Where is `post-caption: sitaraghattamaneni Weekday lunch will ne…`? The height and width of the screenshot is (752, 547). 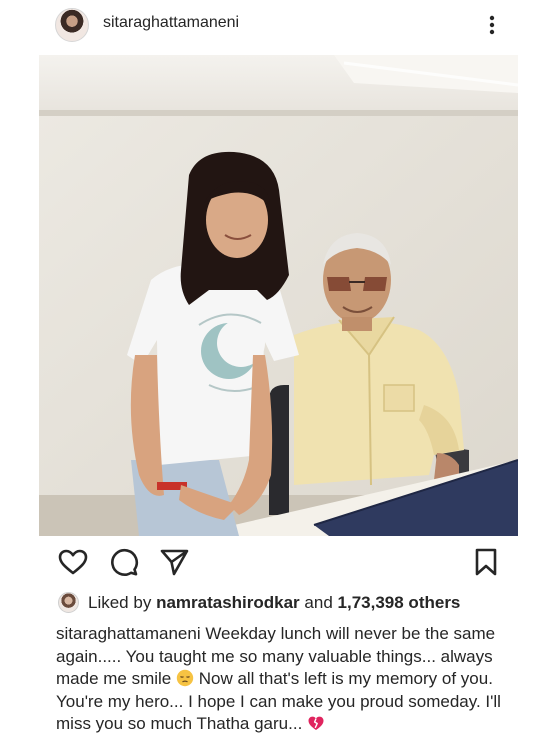
post-caption: sitaraghattamaneni Weekday lunch will ne… is located at coordinates (286, 679).